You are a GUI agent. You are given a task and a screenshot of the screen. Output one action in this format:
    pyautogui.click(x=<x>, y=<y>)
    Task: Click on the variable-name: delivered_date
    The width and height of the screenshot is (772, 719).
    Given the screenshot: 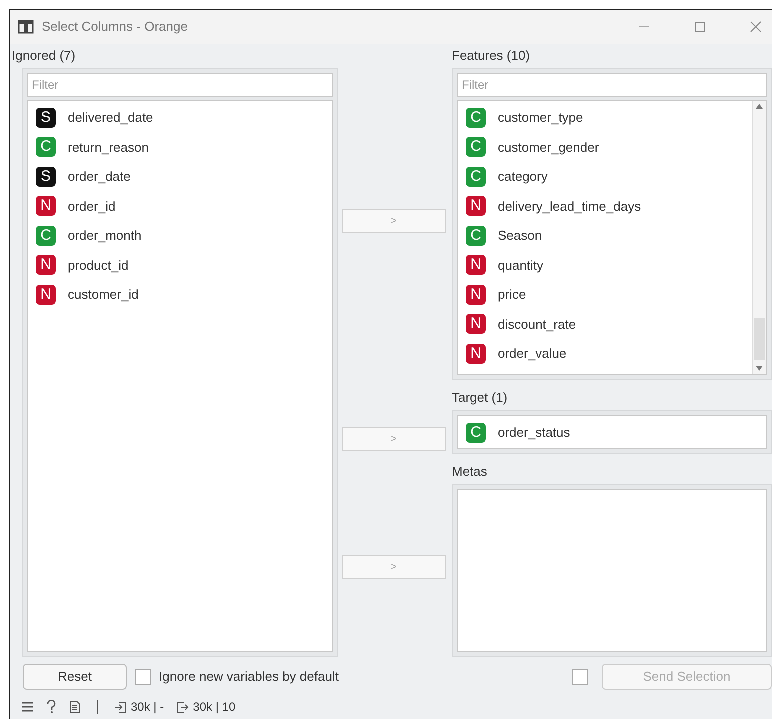 What is the action you would take?
    pyautogui.click(x=111, y=118)
    